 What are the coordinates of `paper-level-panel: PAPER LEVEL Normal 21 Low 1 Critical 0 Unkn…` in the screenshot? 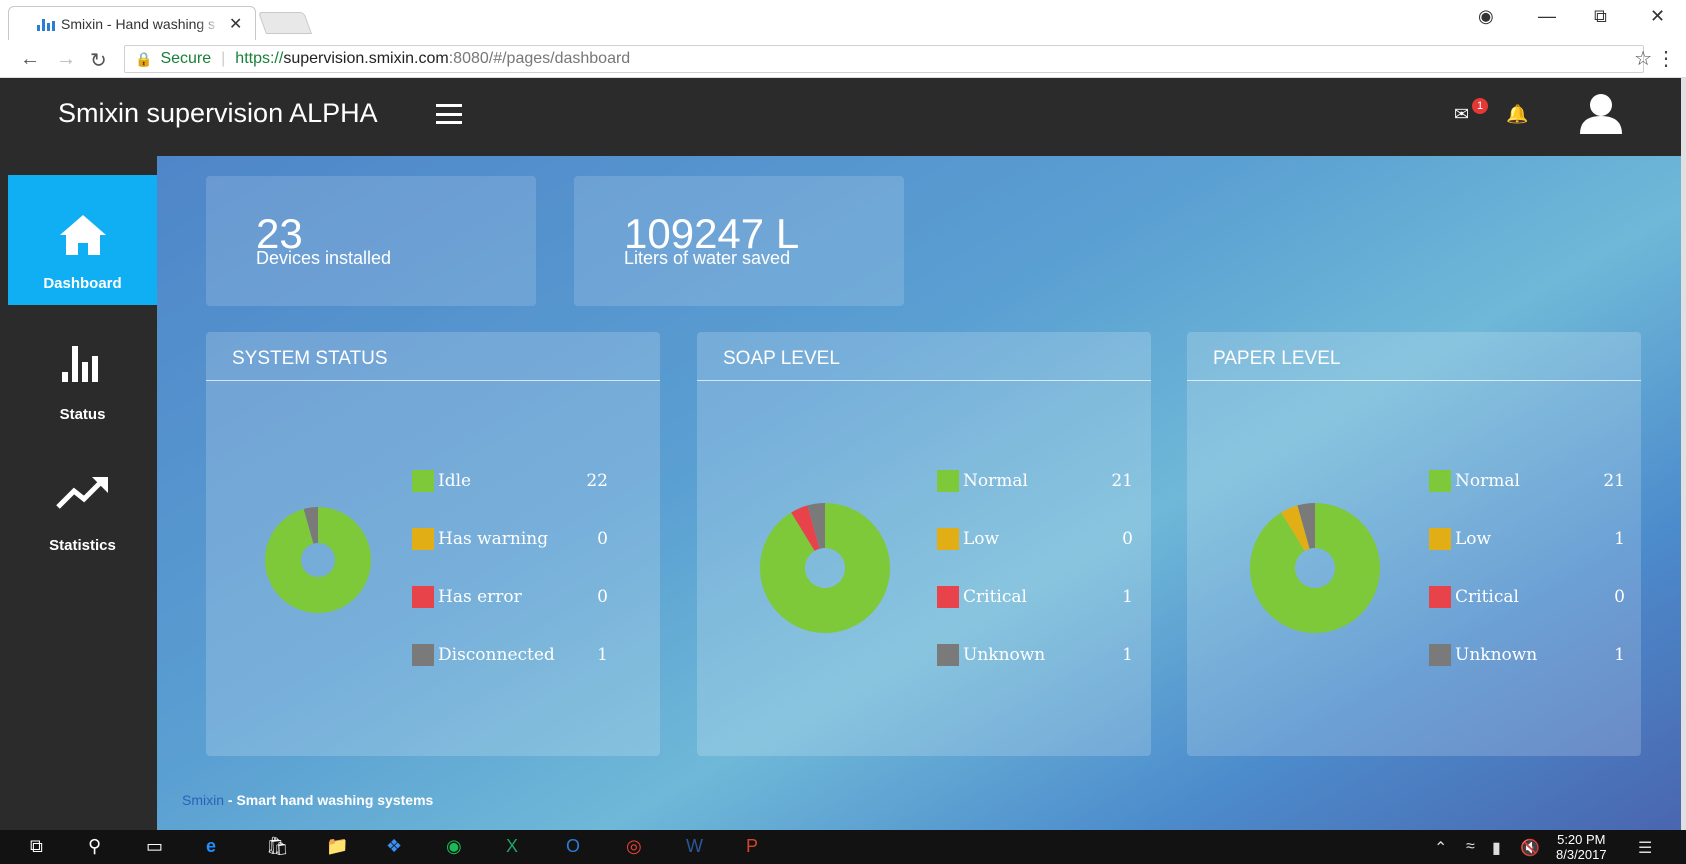 It's located at (1414, 544).